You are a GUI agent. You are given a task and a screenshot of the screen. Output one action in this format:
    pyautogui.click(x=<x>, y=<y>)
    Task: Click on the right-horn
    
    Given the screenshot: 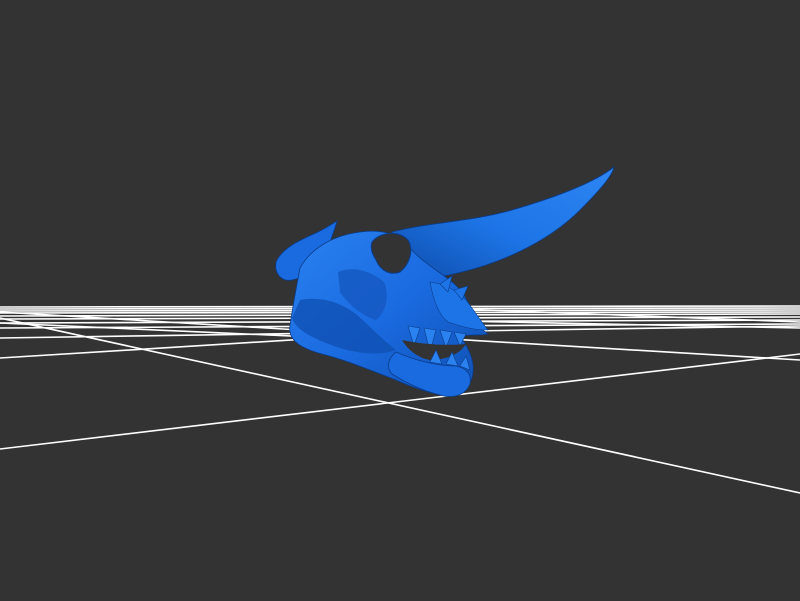 What is the action you would take?
    pyautogui.click(x=503, y=222)
    